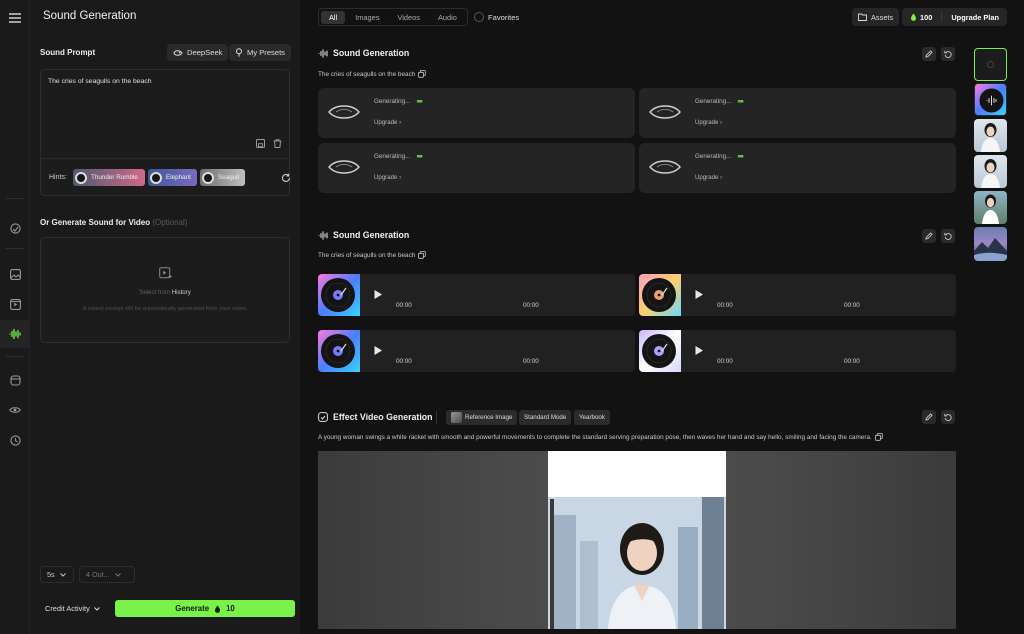  I want to click on tab-images: Images, so click(367, 17).